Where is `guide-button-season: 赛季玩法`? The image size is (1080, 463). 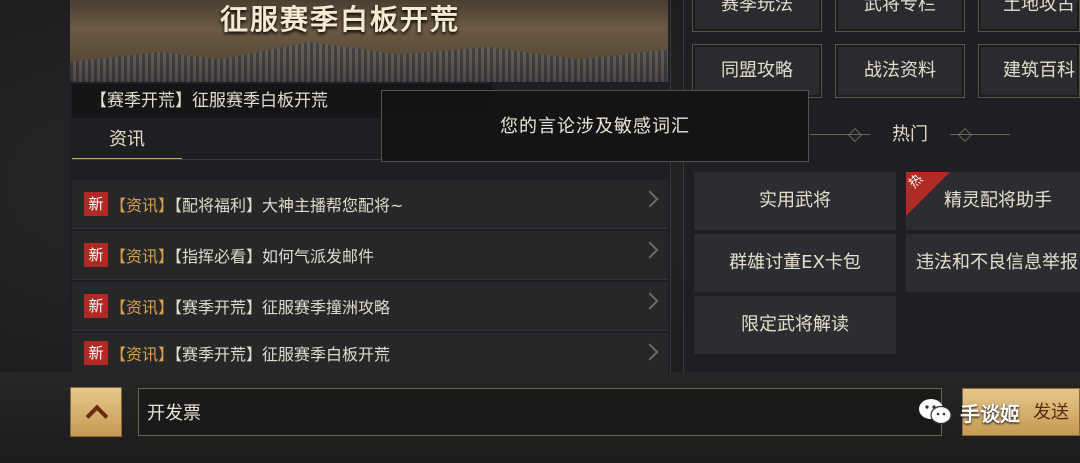
guide-button-season: 赛季玩法 is located at coordinates (757, 16).